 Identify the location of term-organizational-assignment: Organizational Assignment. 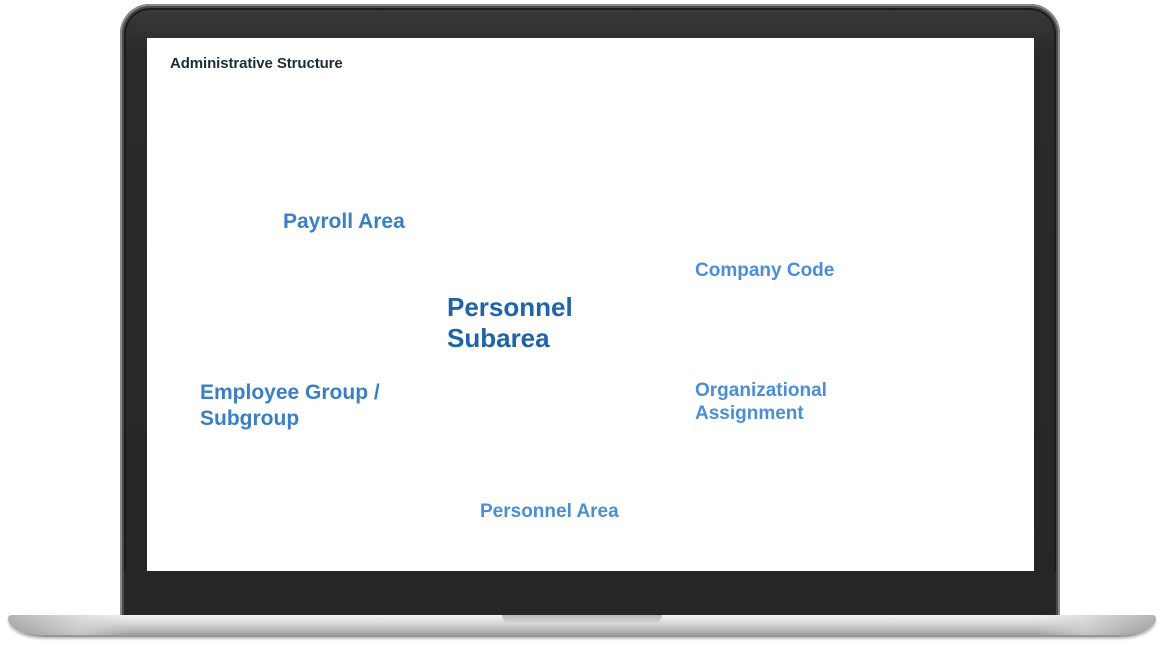
(761, 403).